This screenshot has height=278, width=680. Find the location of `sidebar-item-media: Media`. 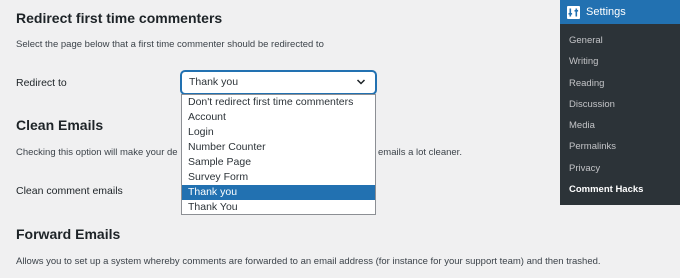

sidebar-item-media: Media is located at coordinates (620, 125).